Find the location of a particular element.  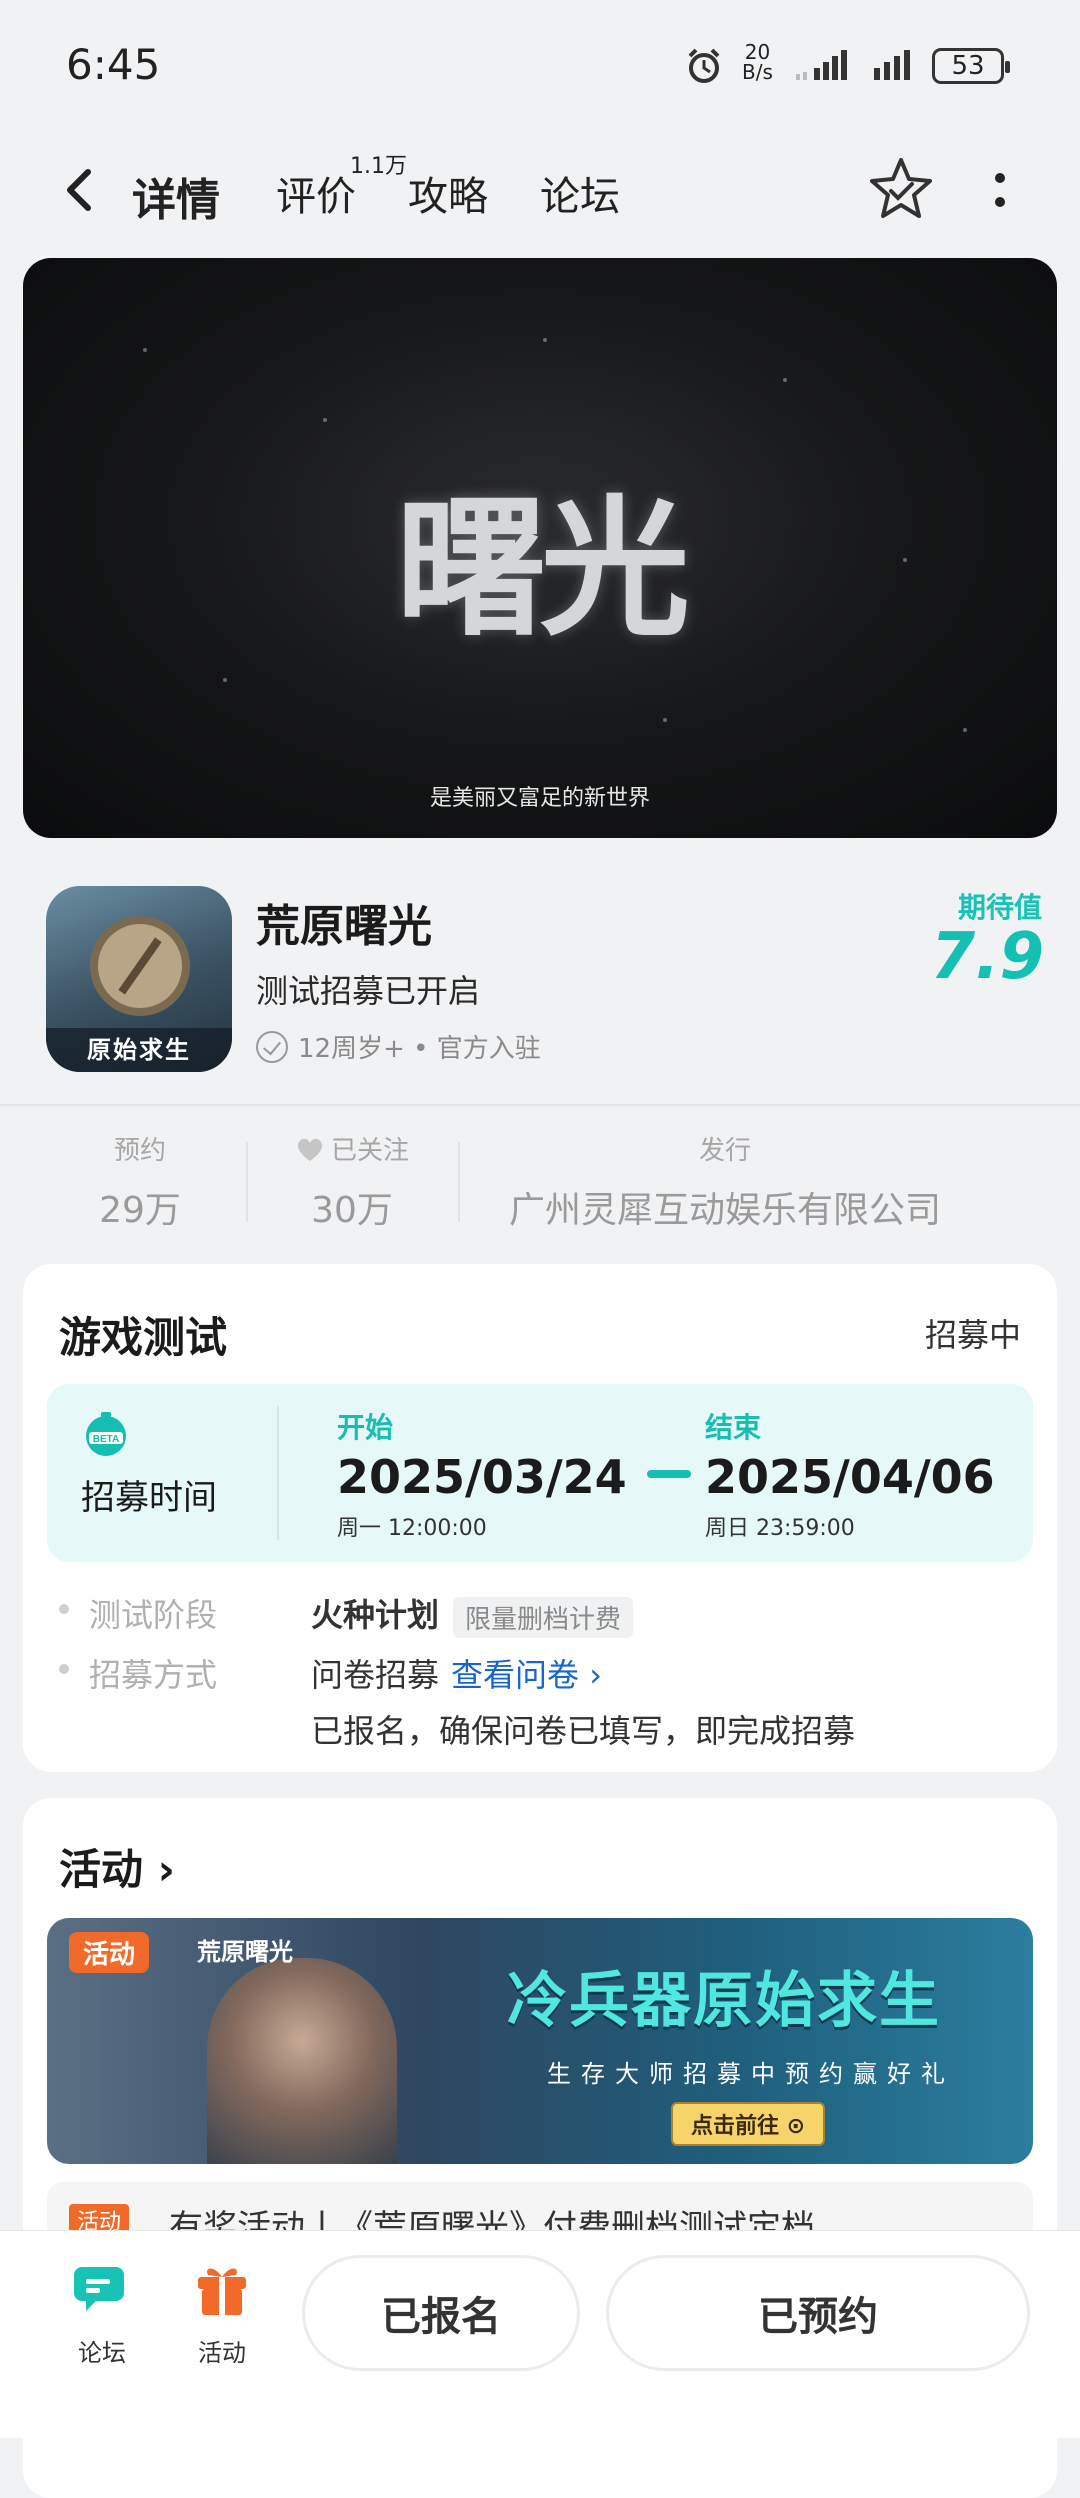

method-note: 已报名，确保问卷已填写，即完成招募 is located at coordinates (583, 1731).